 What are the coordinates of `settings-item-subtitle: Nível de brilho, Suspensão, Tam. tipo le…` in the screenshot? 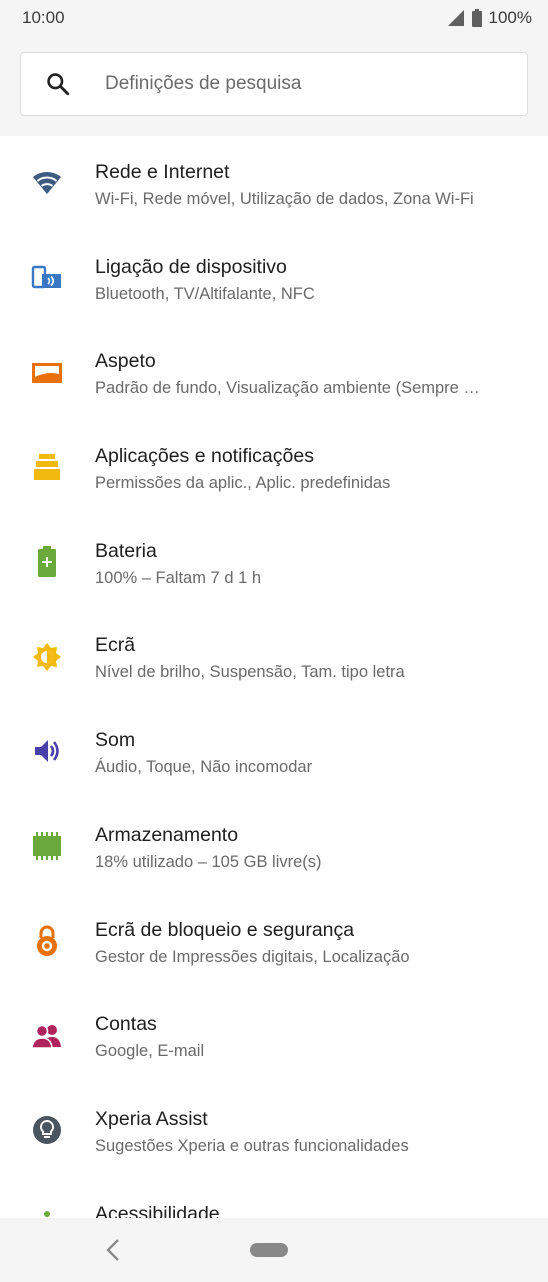 It's located at (250, 672).